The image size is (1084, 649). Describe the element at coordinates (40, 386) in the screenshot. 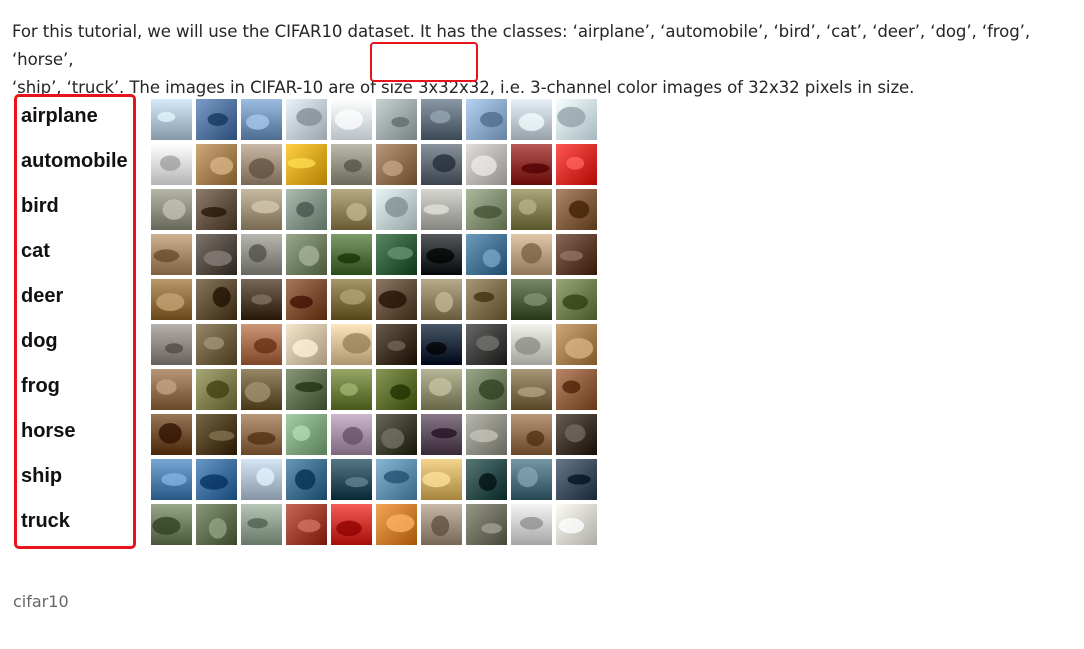

I see `class-label-frog: frog` at that location.